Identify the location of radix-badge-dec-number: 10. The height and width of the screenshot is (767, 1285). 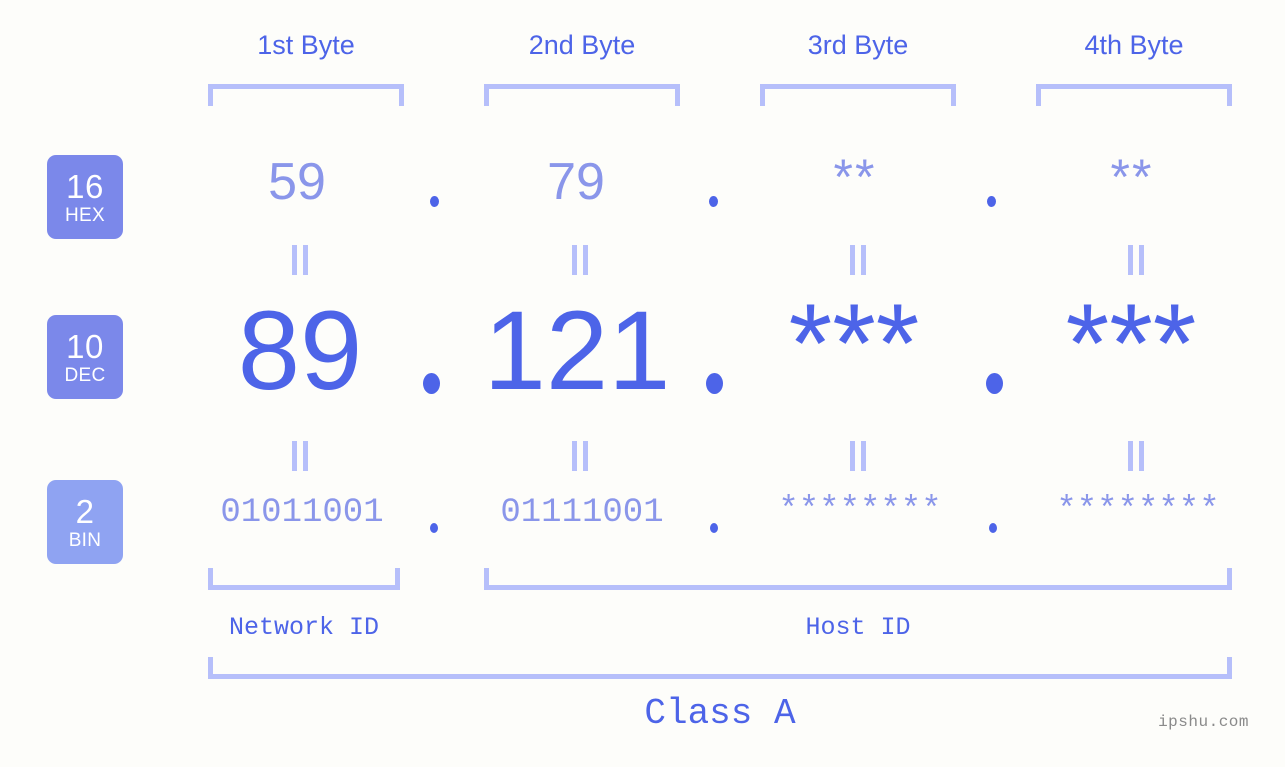
(85, 346).